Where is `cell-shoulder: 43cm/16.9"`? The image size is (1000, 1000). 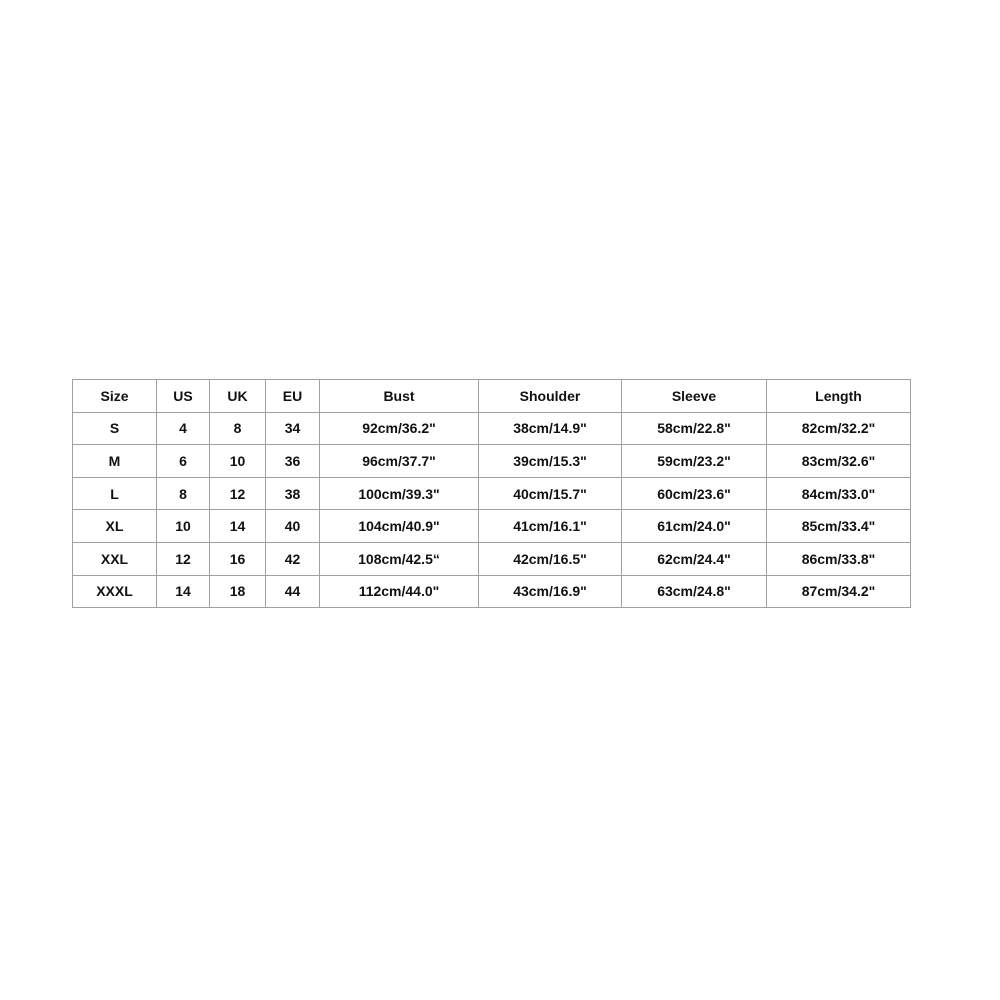 cell-shoulder: 43cm/16.9" is located at coordinates (550, 591).